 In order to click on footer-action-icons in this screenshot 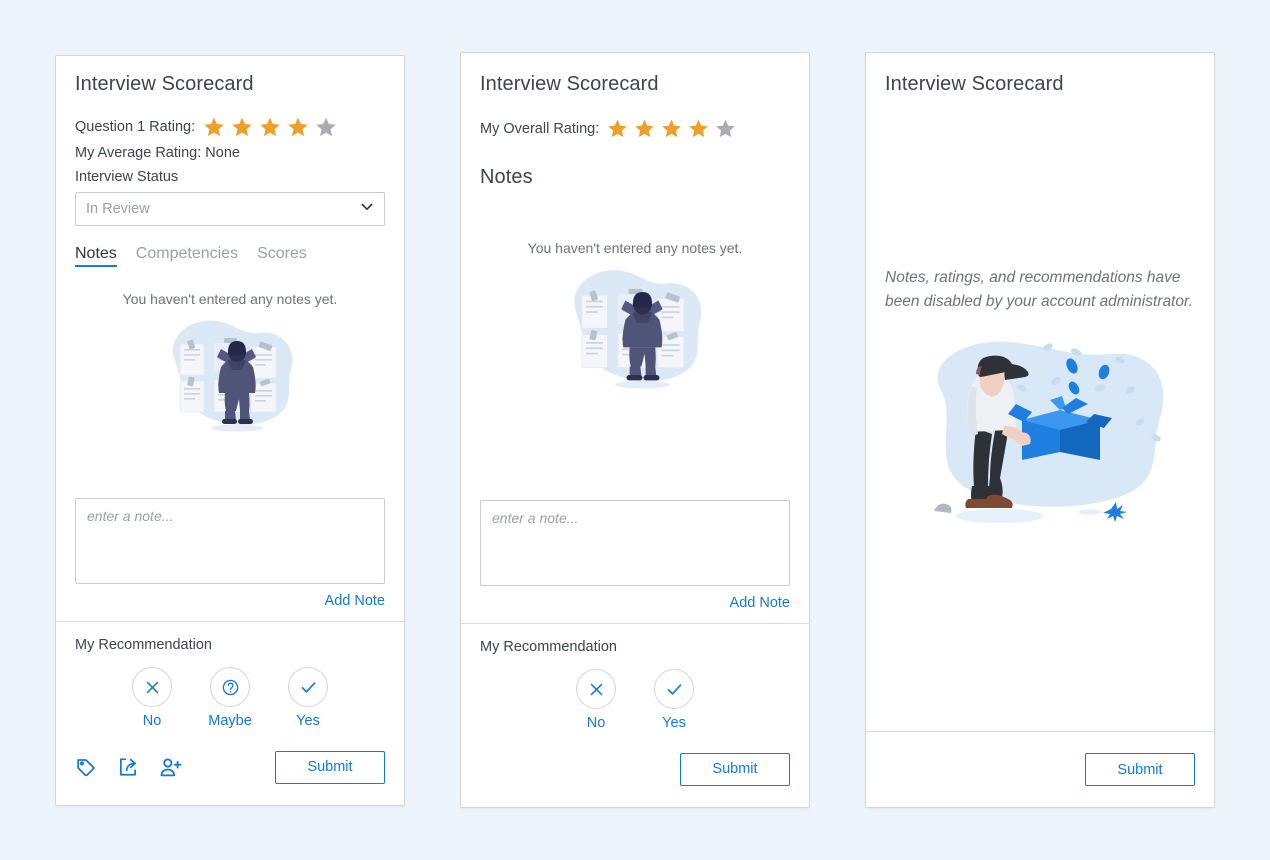, I will do `click(128, 767)`.